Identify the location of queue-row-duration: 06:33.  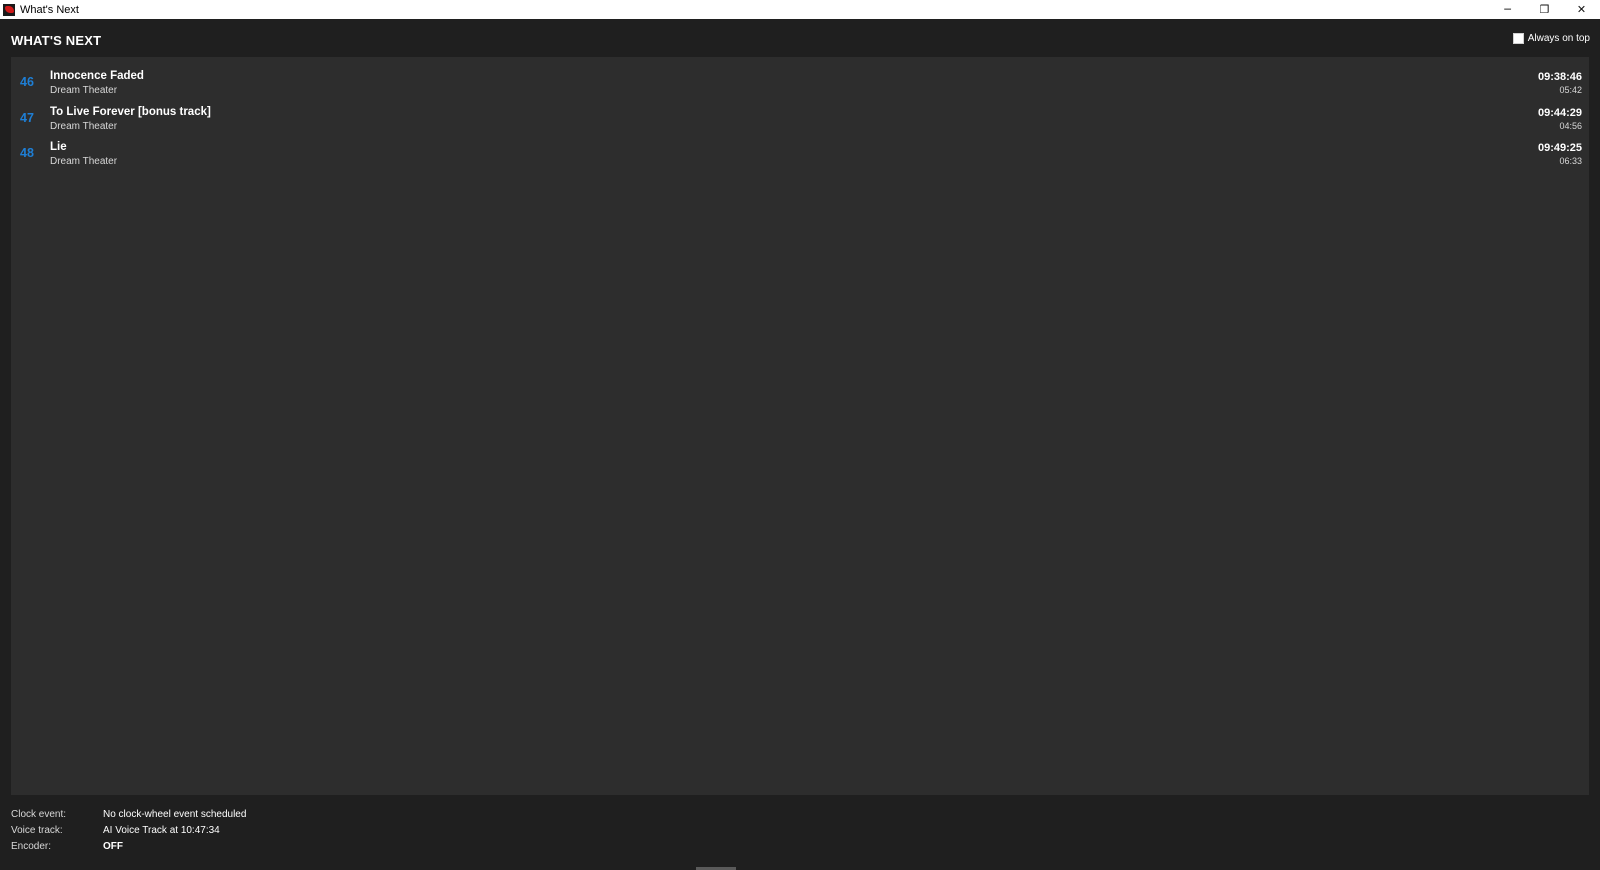
(1570, 161).